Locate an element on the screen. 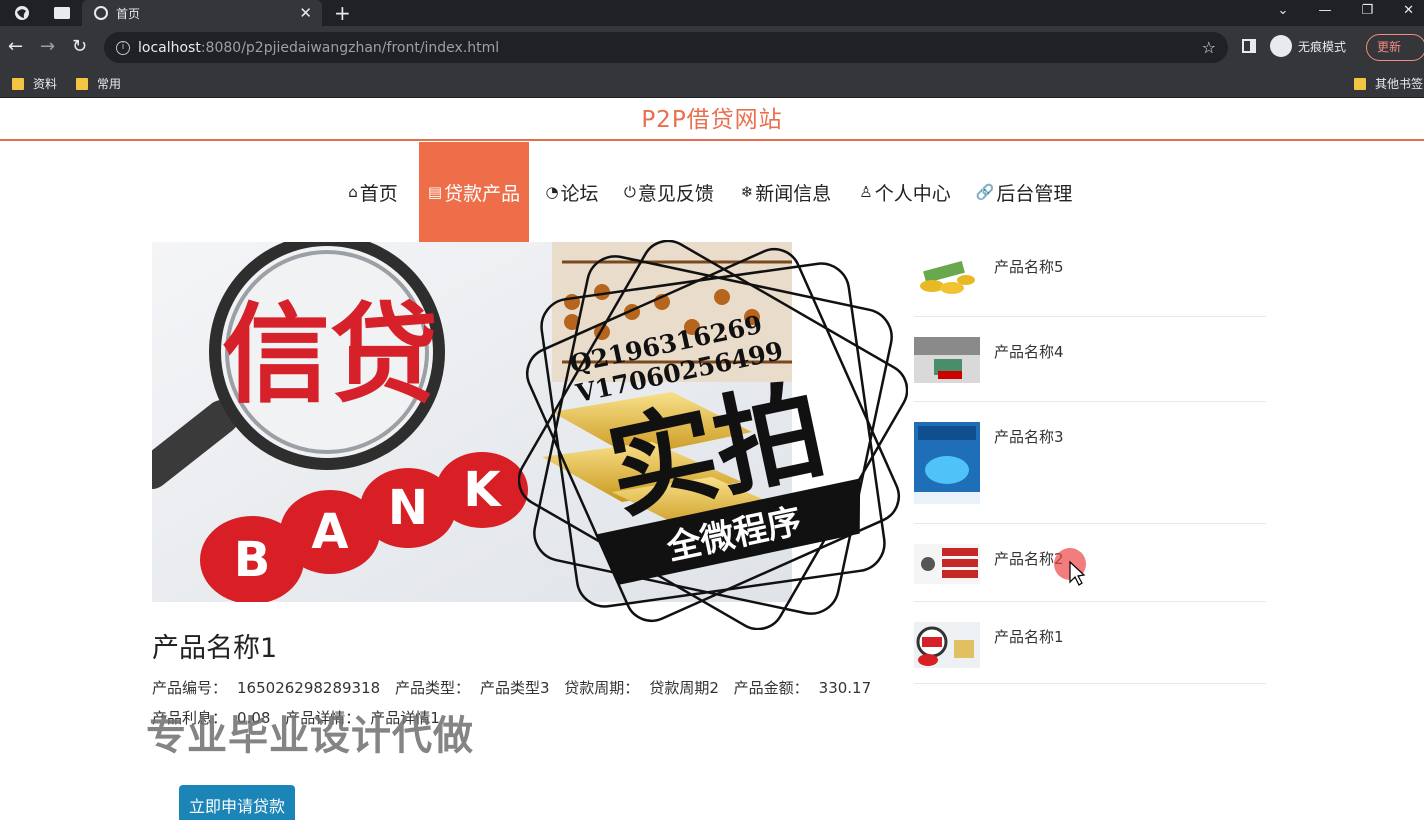 The height and width of the screenshot is (820, 1424). url-host: localhost is located at coordinates (169, 47).